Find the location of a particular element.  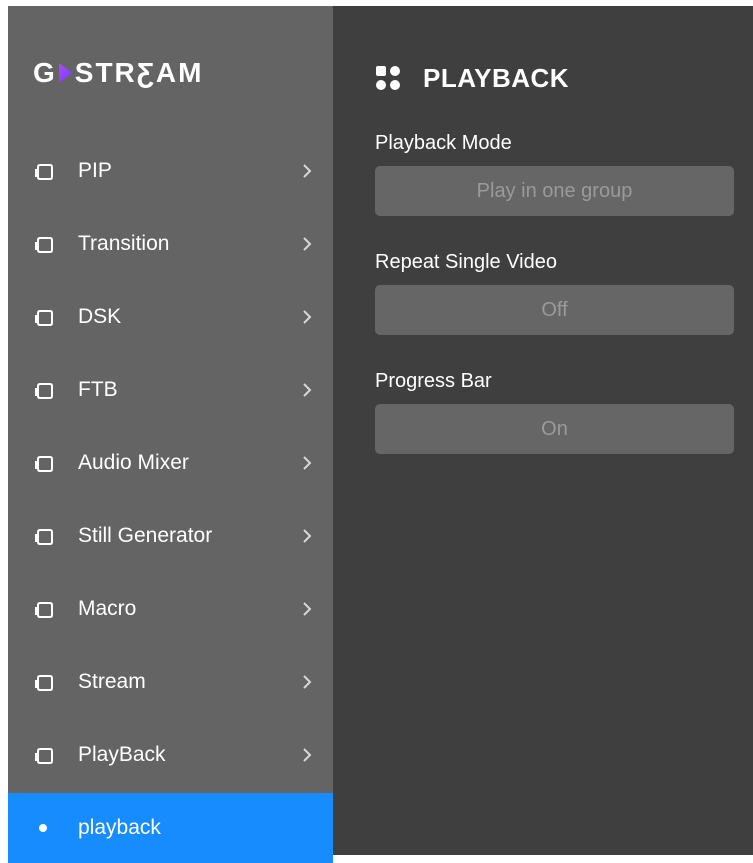

repeat-single-video-field: Repeat Single Video Off is located at coordinates (554, 292).